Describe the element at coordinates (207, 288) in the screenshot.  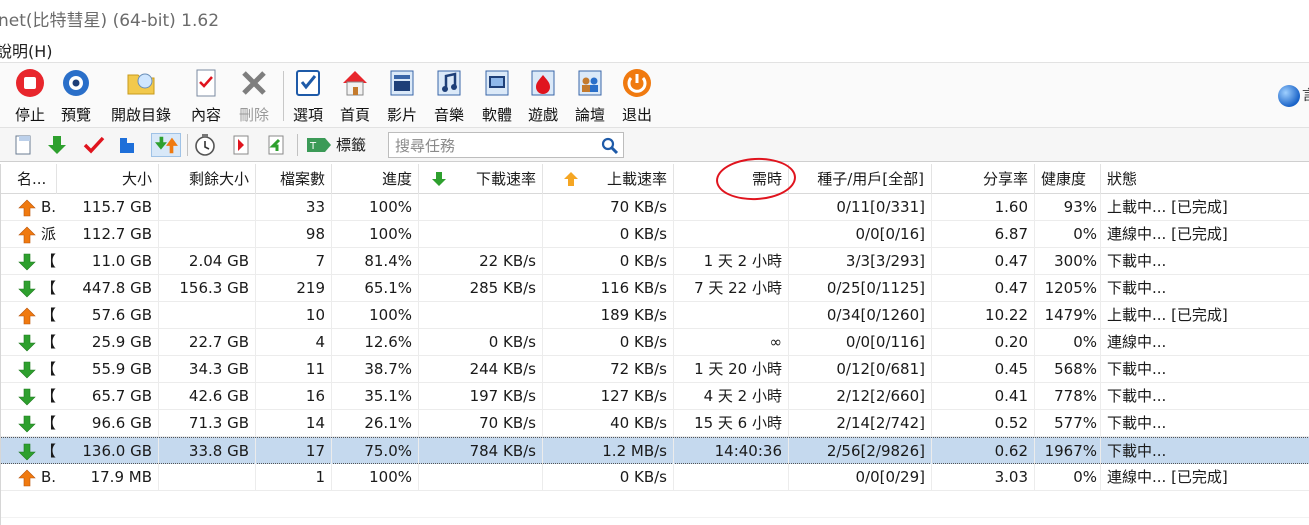
I see `cell-remaining: 156.3 GB` at that location.